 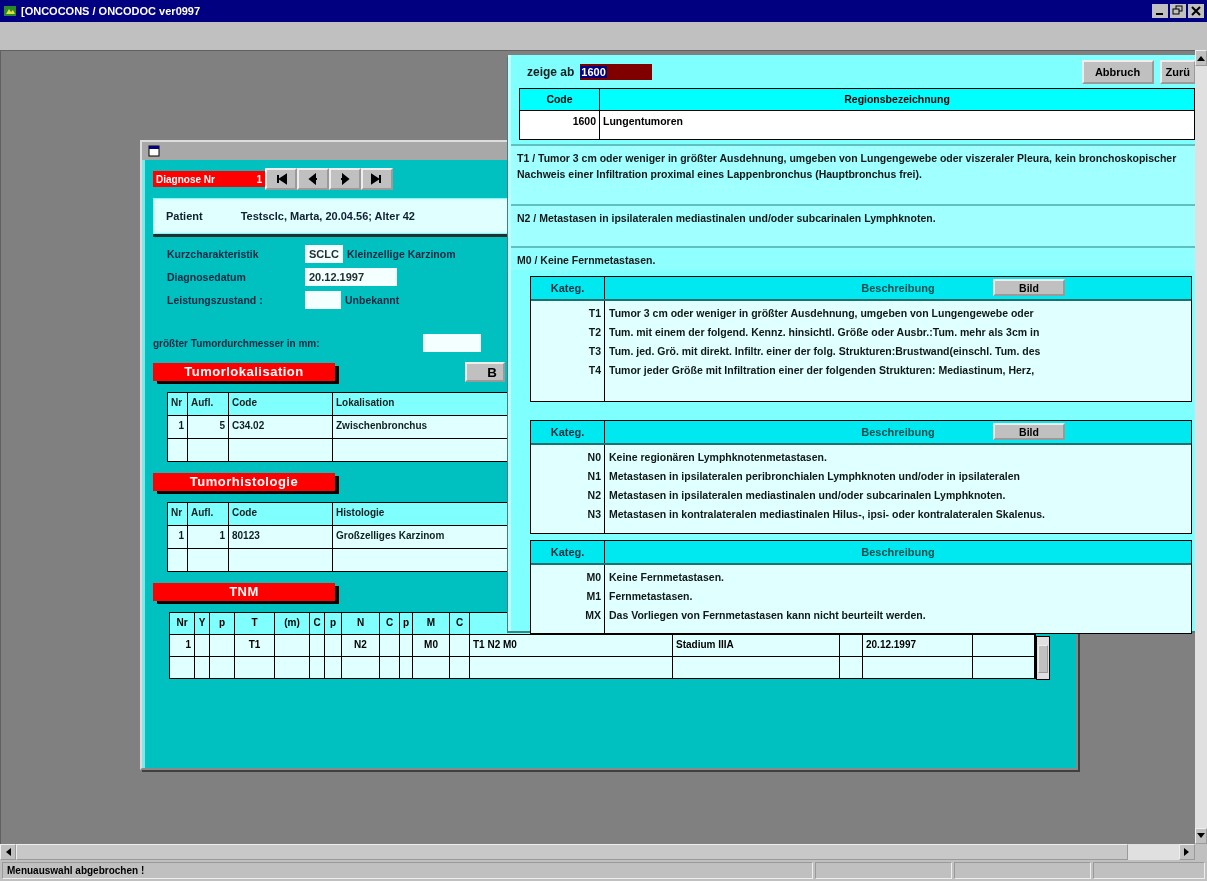 I want to click on scroll-right-button, so click(x=1187, y=852).